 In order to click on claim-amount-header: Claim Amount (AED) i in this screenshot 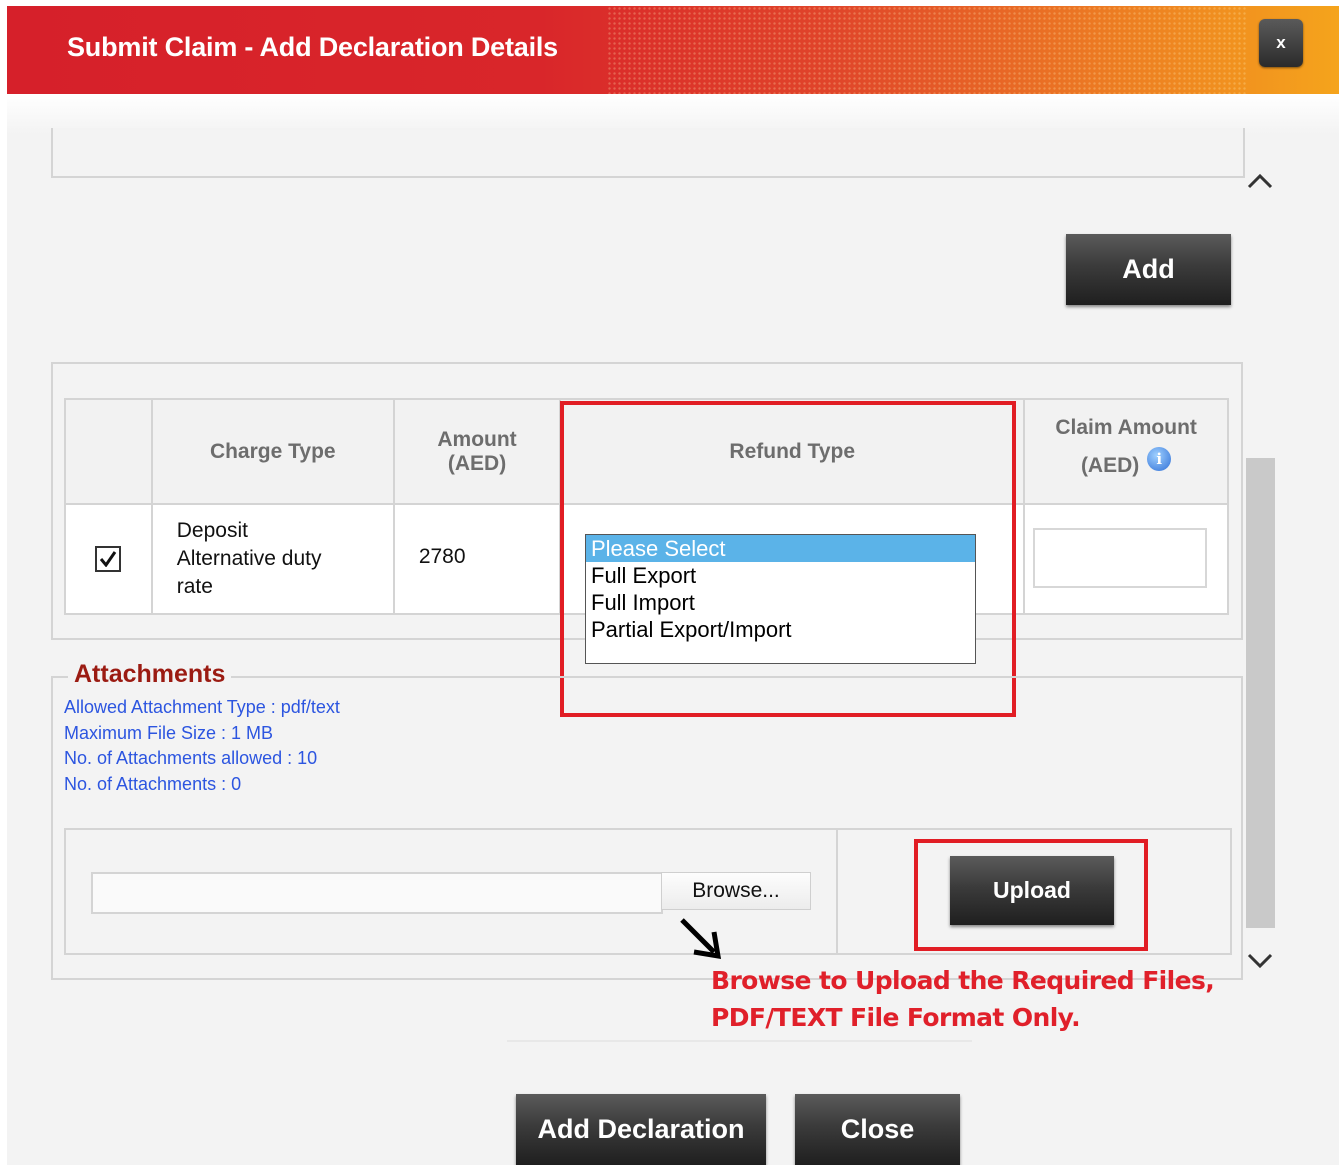, I will do `click(1126, 451)`.